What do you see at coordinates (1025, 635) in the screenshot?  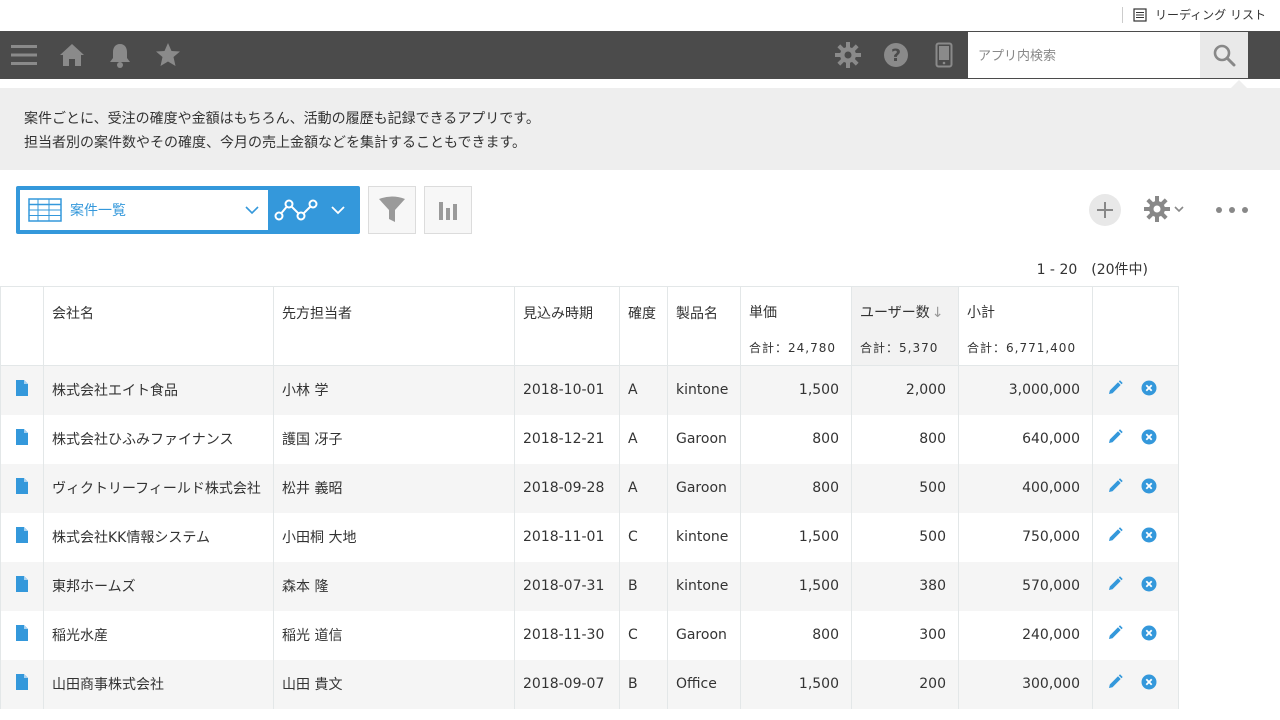 I see `cell-subtotal: 240,000` at bounding box center [1025, 635].